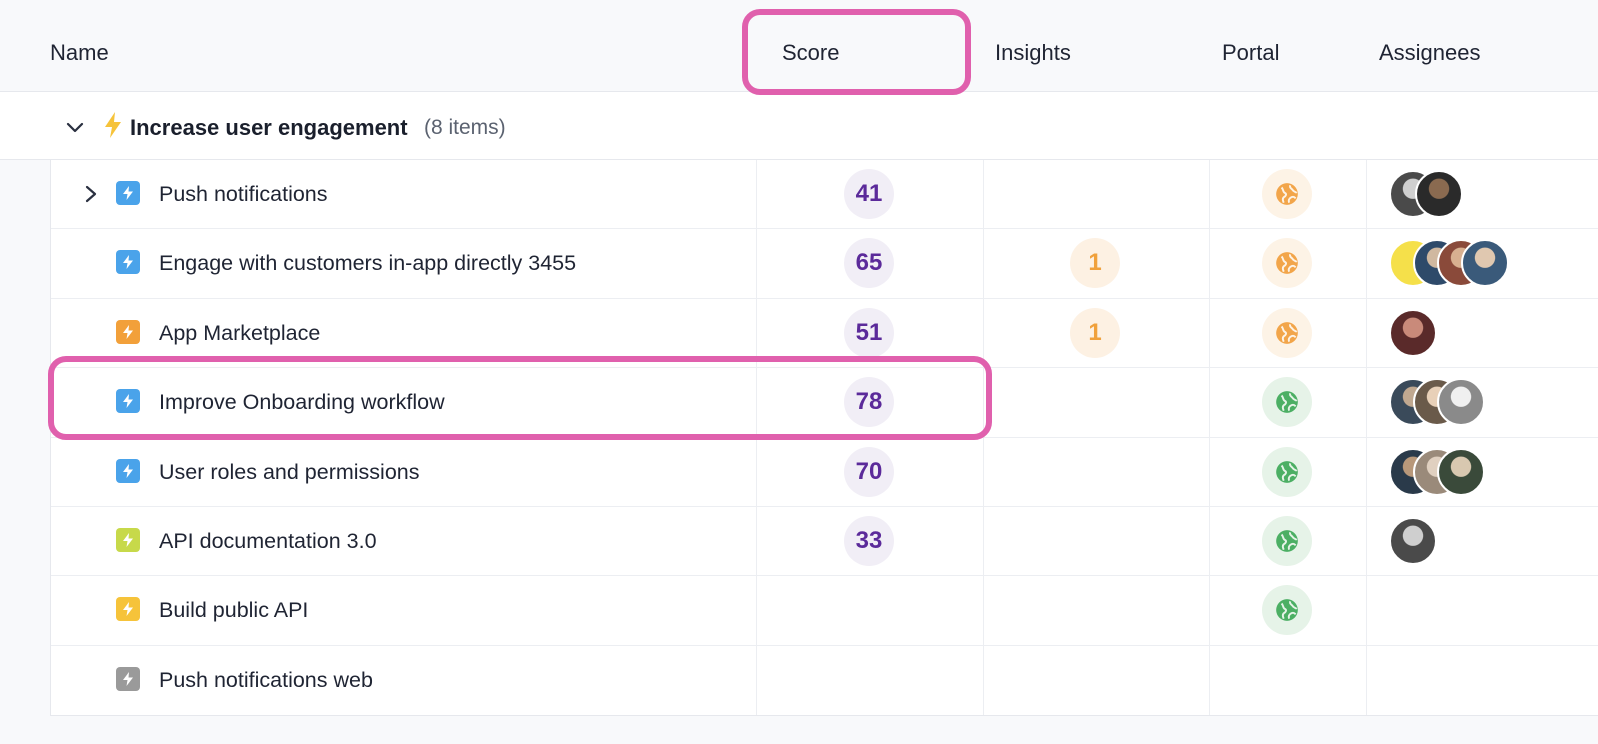 This screenshot has height=744, width=1598. Describe the element at coordinates (1430, 53) in the screenshot. I see `column-header-assignees: Assignees` at that location.